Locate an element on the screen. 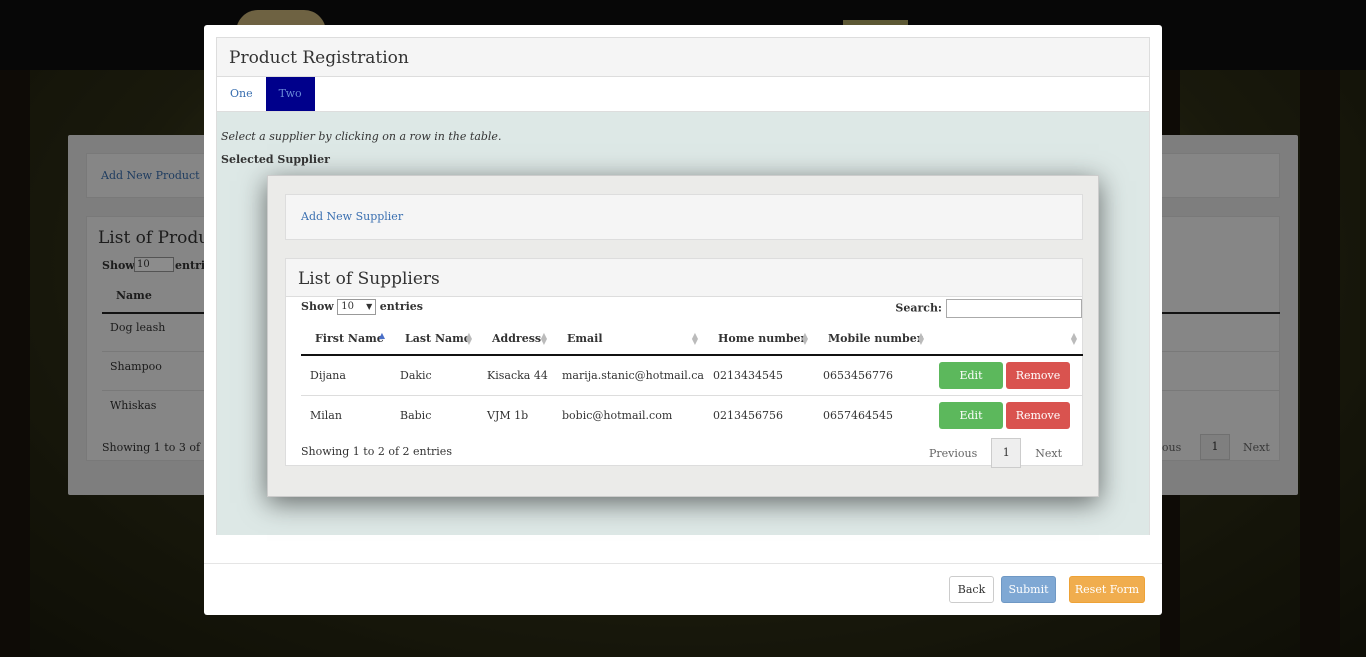 Image resolution: width=1366 pixels, height=657 pixels. address-cell: VJM 1b is located at coordinates (508, 415).